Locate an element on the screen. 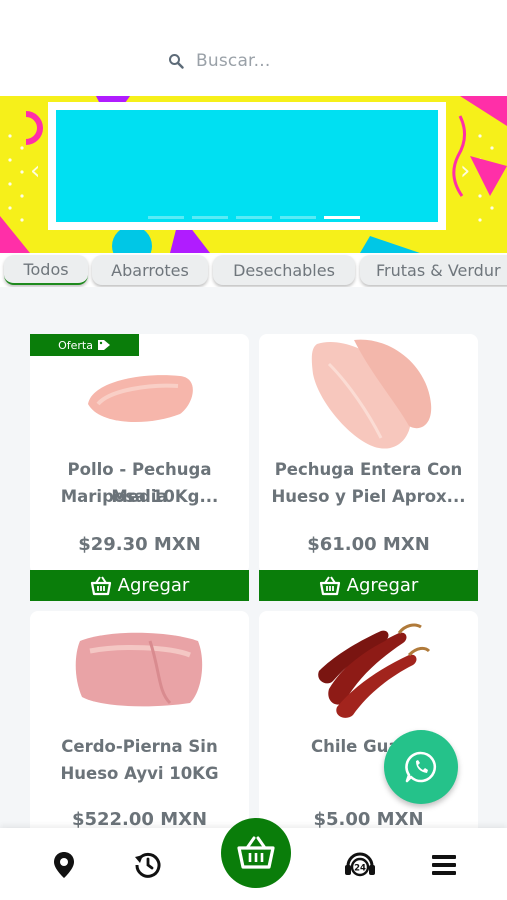 The width and height of the screenshot is (507, 900). support-24-icon: 24 is located at coordinates (360, 865).